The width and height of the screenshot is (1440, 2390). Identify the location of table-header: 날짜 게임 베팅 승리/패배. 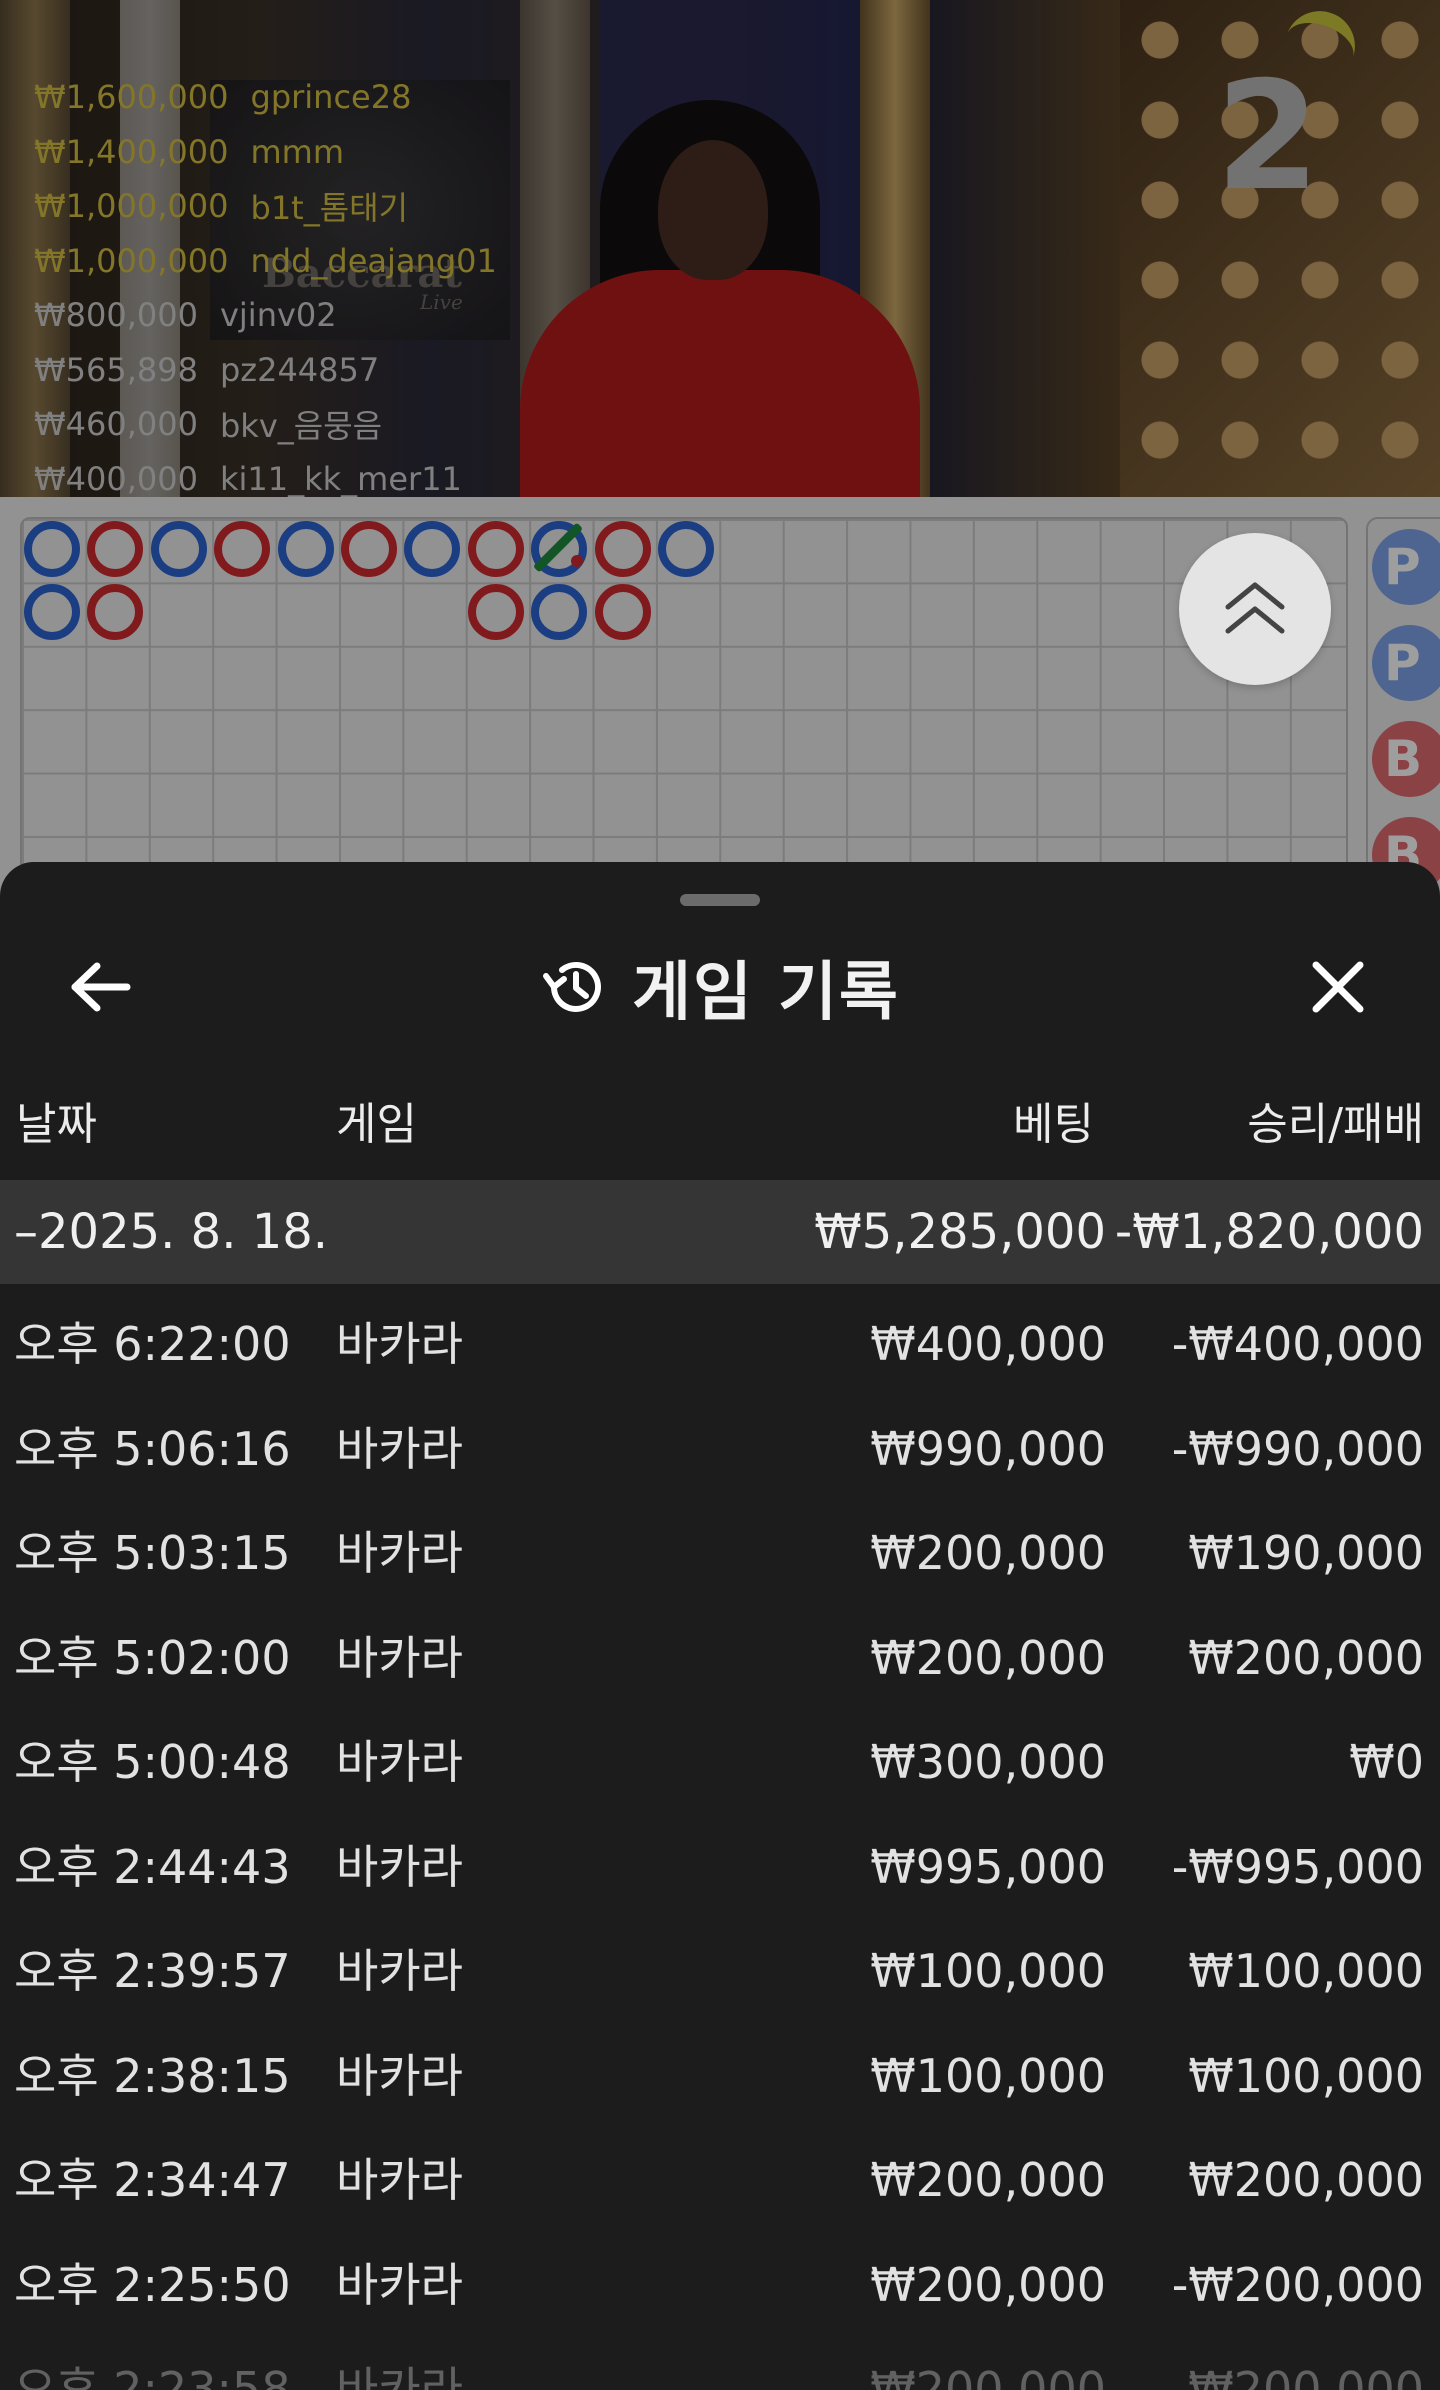
(720, 1125).